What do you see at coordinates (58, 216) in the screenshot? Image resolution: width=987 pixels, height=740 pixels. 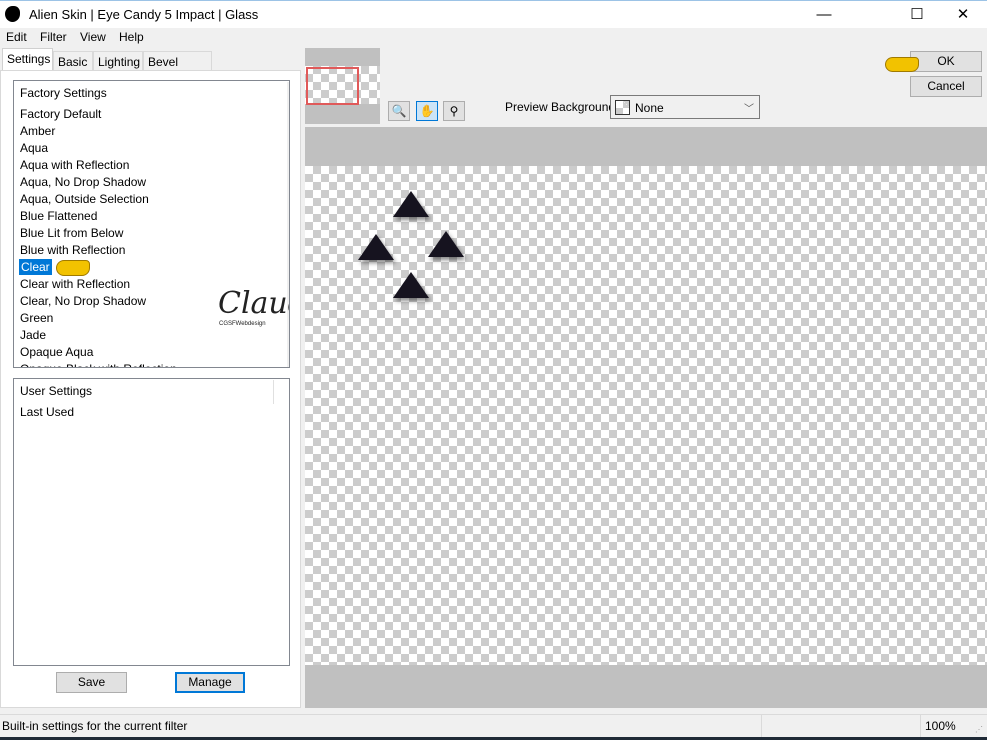 I see `list-item: Blue Flattened` at bounding box center [58, 216].